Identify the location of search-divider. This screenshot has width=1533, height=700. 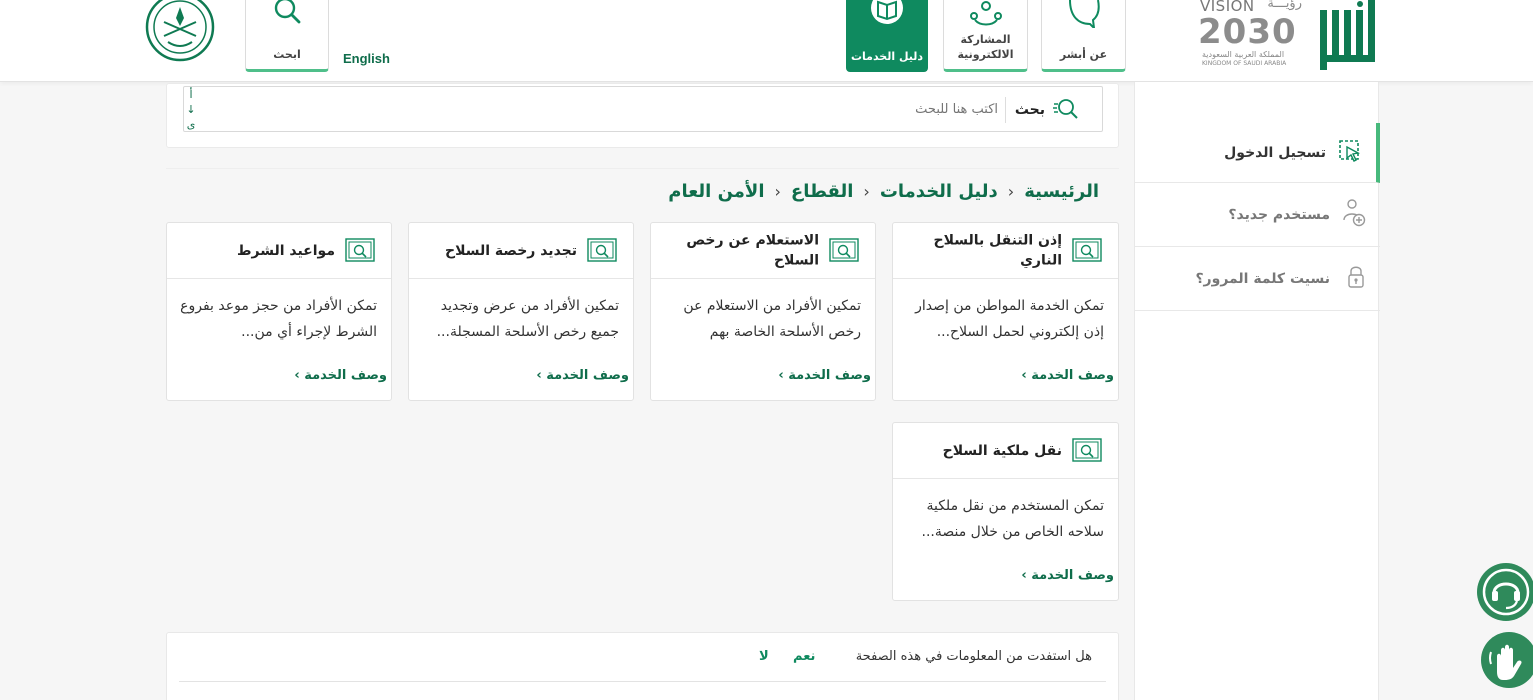
(1005, 110).